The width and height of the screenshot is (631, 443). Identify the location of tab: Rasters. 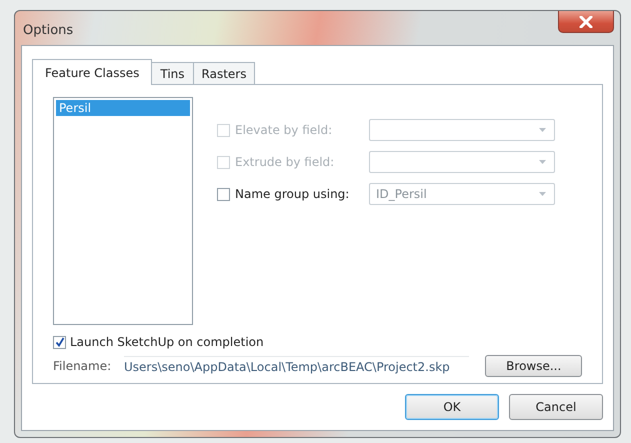
(224, 73).